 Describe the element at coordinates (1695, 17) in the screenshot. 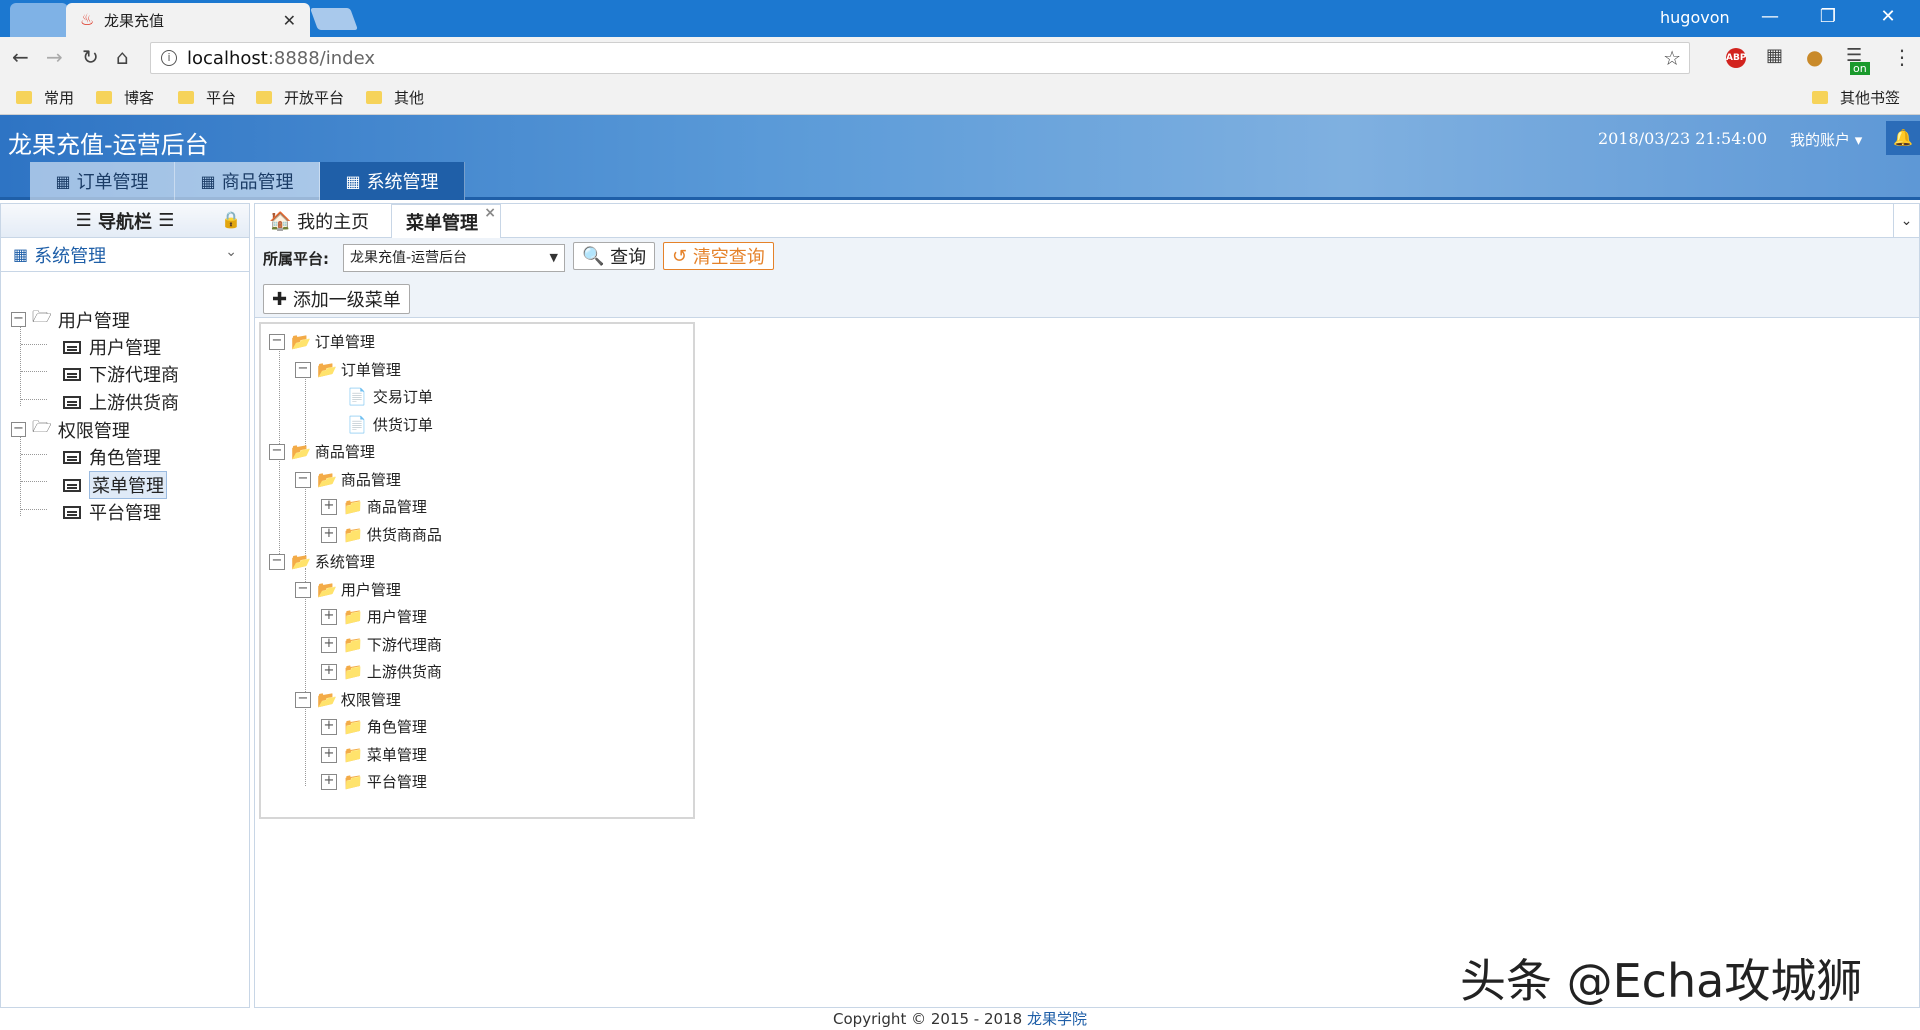

I see `browser-user: hugovon` at that location.